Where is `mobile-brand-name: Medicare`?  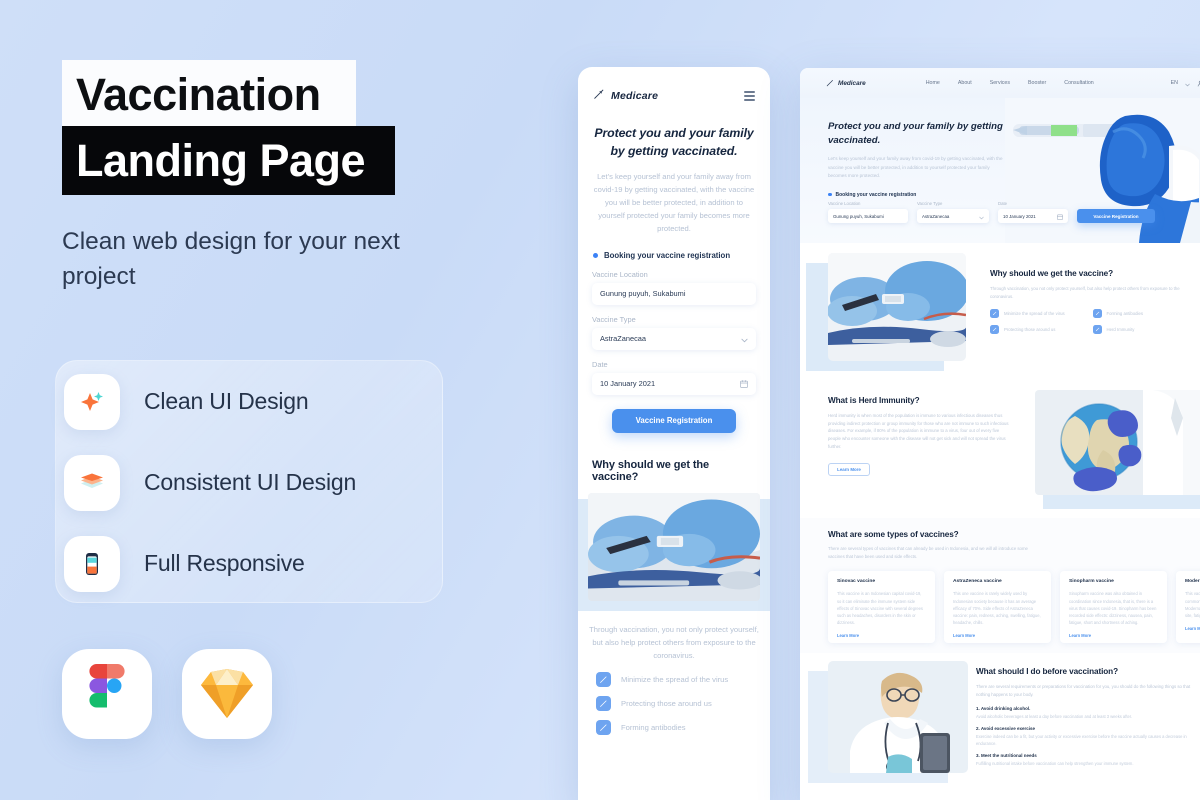
mobile-brand-name: Medicare is located at coordinates (635, 96).